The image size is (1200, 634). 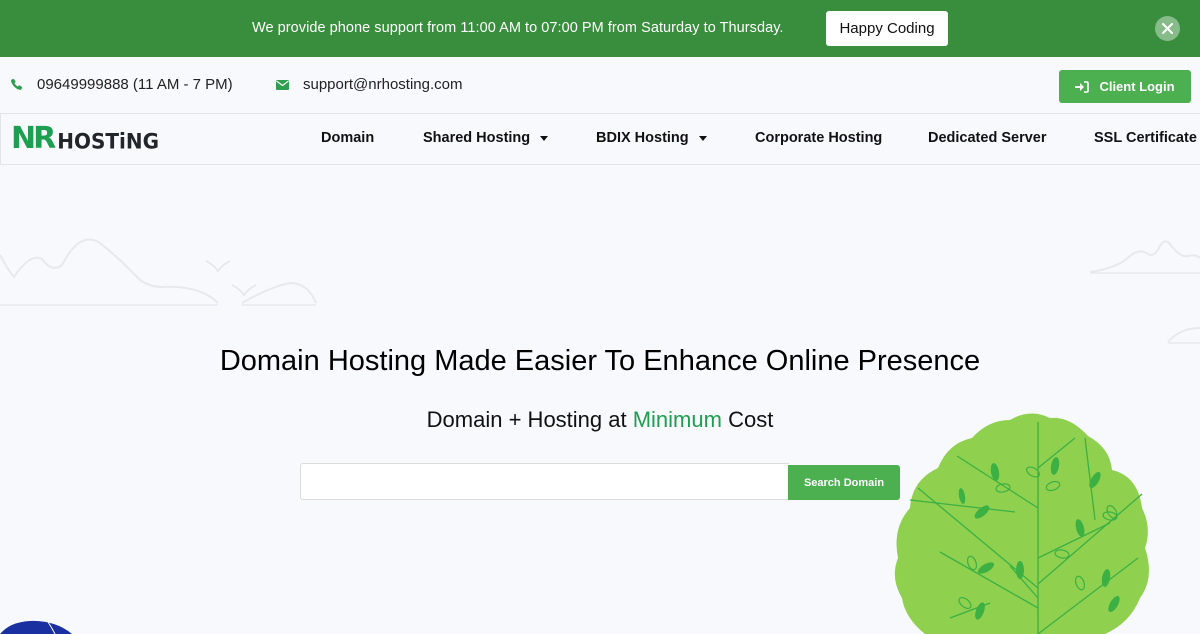 What do you see at coordinates (677, 419) in the screenshot?
I see `subtitle-highlight: Minimum` at bounding box center [677, 419].